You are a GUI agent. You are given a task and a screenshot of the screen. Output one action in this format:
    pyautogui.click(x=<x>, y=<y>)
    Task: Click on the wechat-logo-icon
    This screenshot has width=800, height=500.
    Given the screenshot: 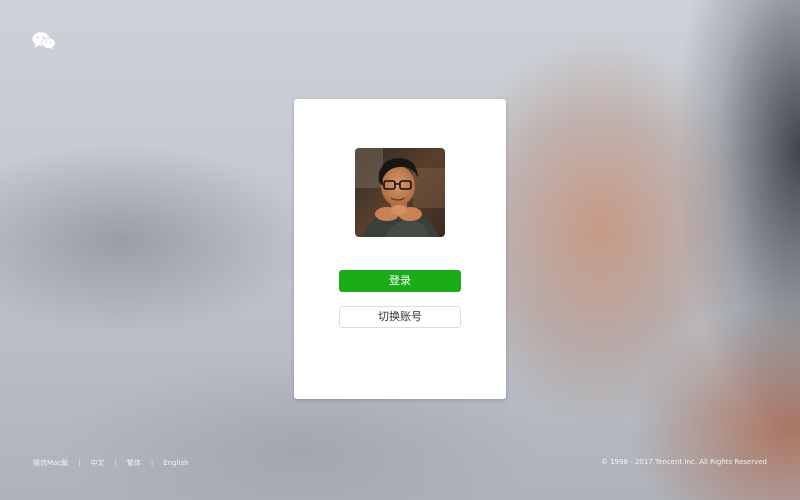 What is the action you would take?
    pyautogui.click(x=44, y=41)
    